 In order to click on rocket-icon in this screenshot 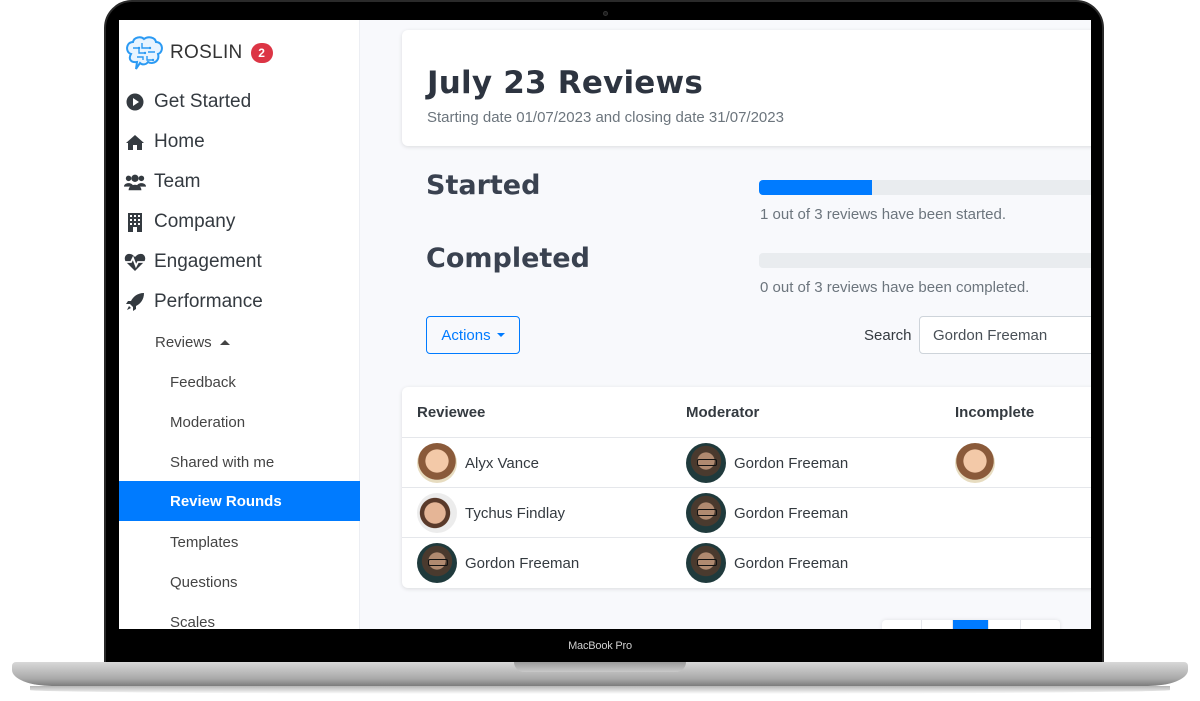, I will do `click(135, 302)`.